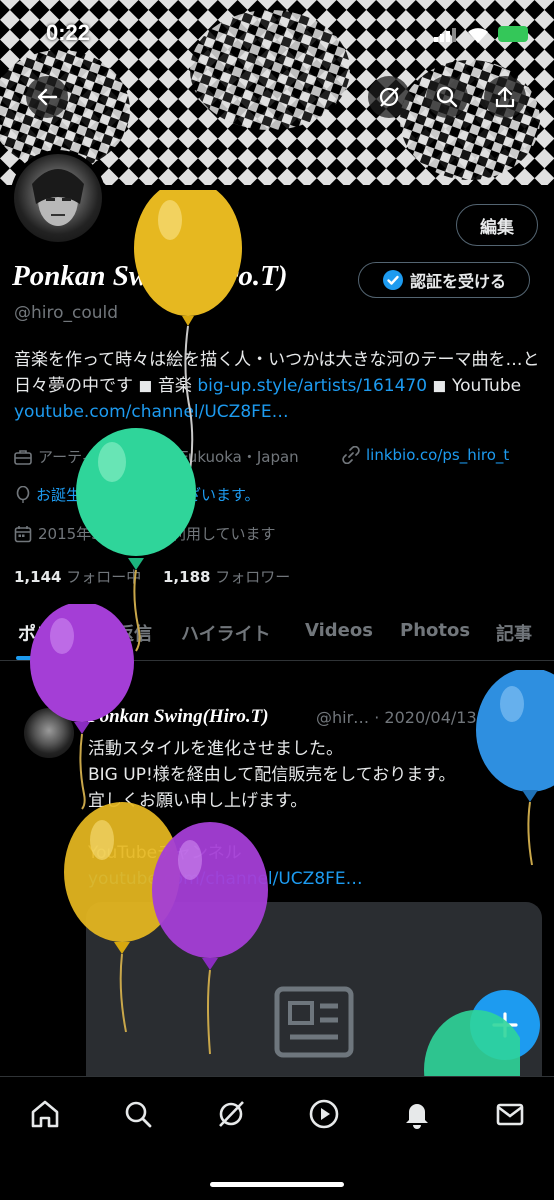 The image size is (554, 1200). I want to click on profile-avatar, so click(58, 198).